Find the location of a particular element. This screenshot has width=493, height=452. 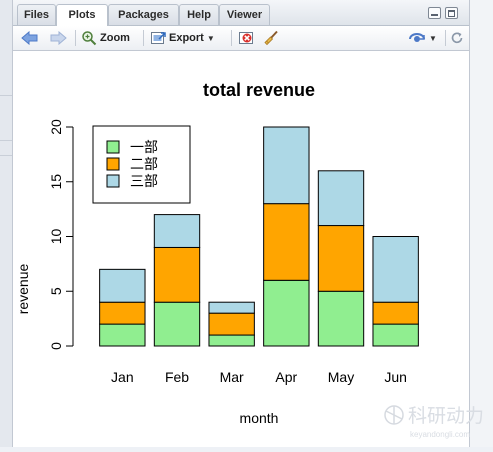

remove-plot-button is located at coordinates (247, 38).